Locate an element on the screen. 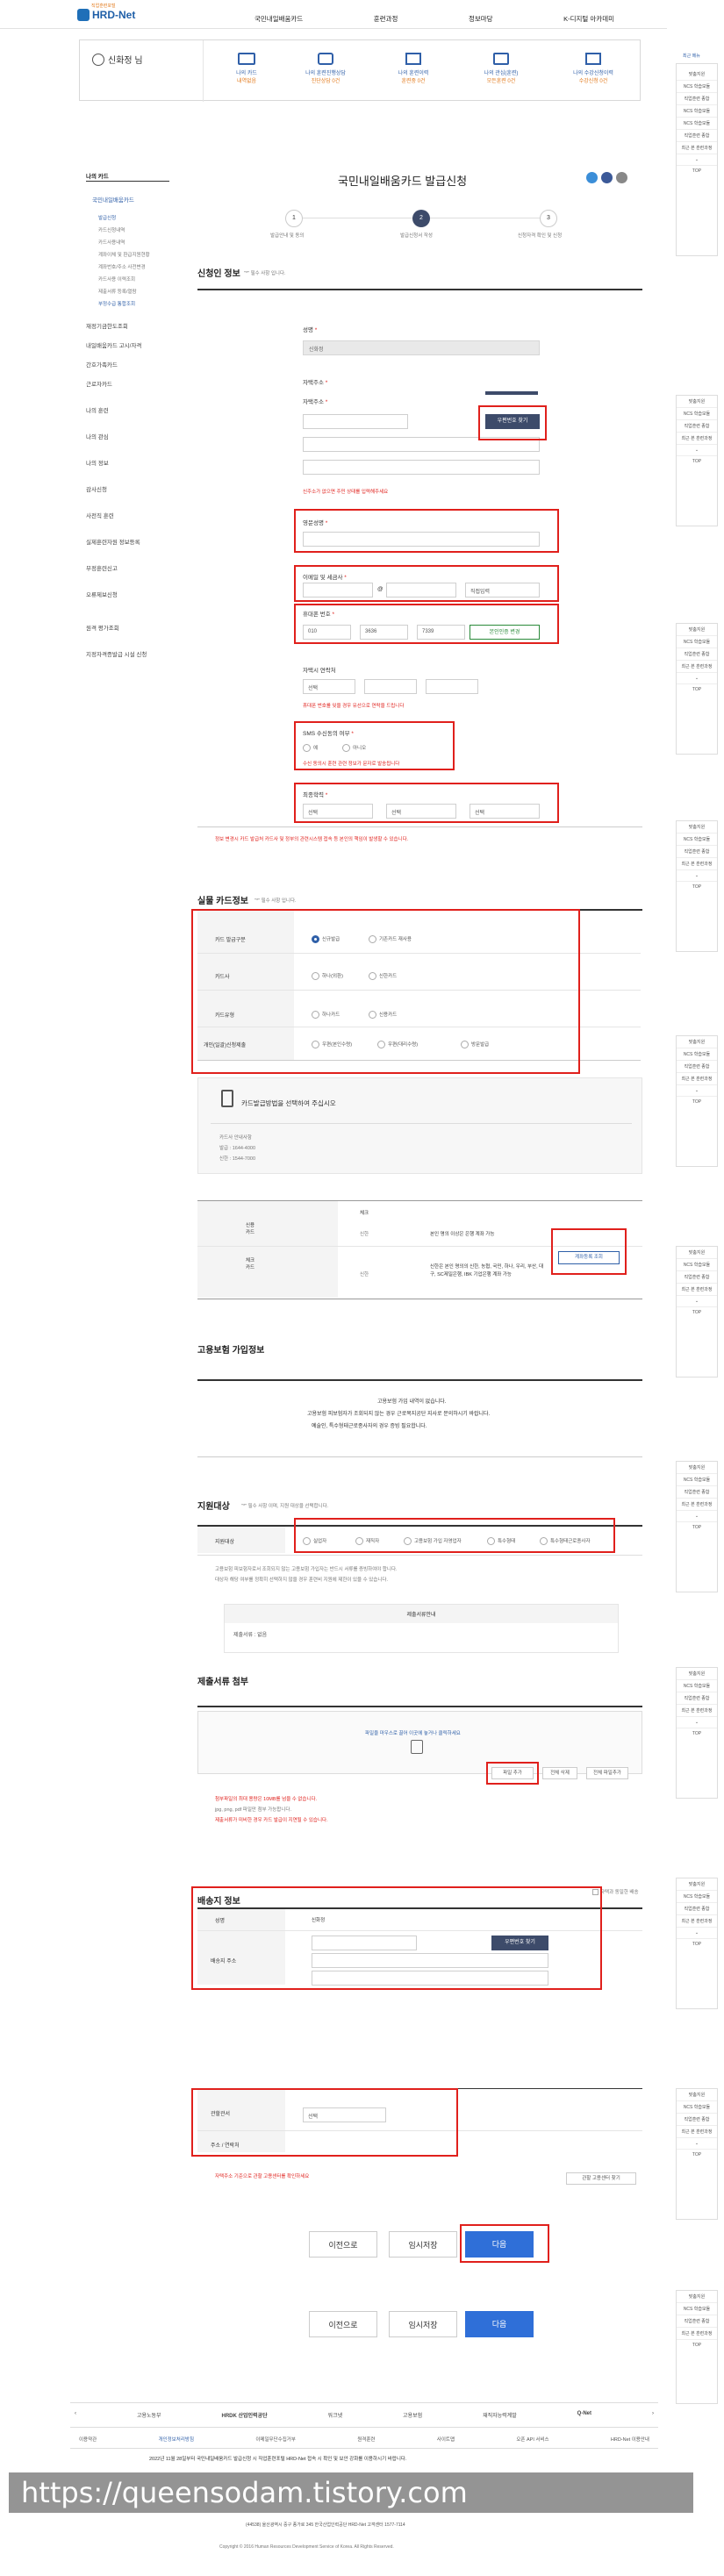  rp2-item-2: 직업훈련 종합 is located at coordinates (697, 426).